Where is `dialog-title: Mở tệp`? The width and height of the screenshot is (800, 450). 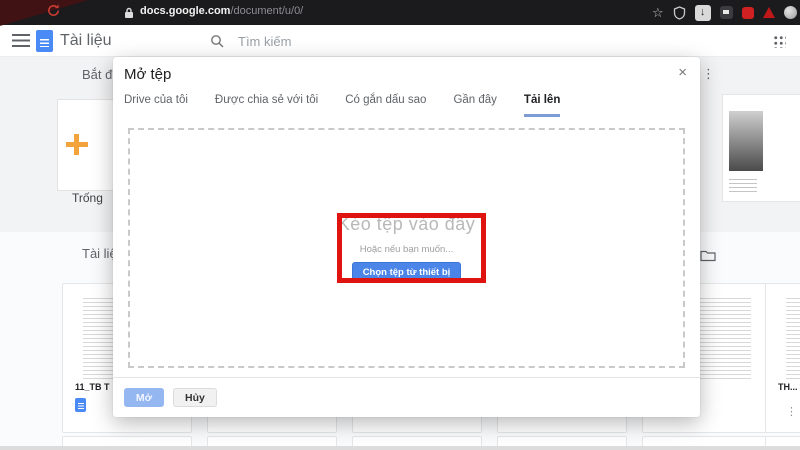 dialog-title: Mở tệp is located at coordinates (148, 74).